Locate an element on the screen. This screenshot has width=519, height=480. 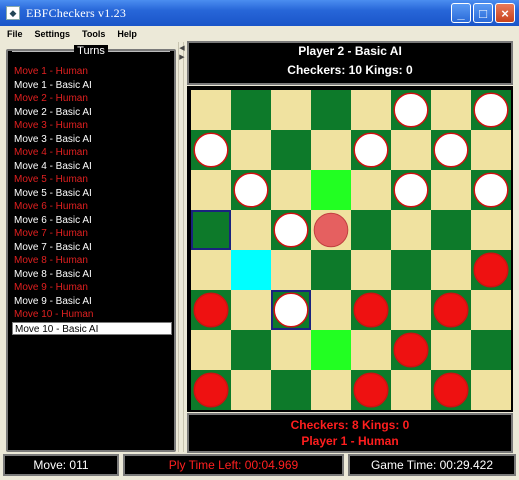
turn-list-item: Move 9 - Human is located at coordinates (92, 288).